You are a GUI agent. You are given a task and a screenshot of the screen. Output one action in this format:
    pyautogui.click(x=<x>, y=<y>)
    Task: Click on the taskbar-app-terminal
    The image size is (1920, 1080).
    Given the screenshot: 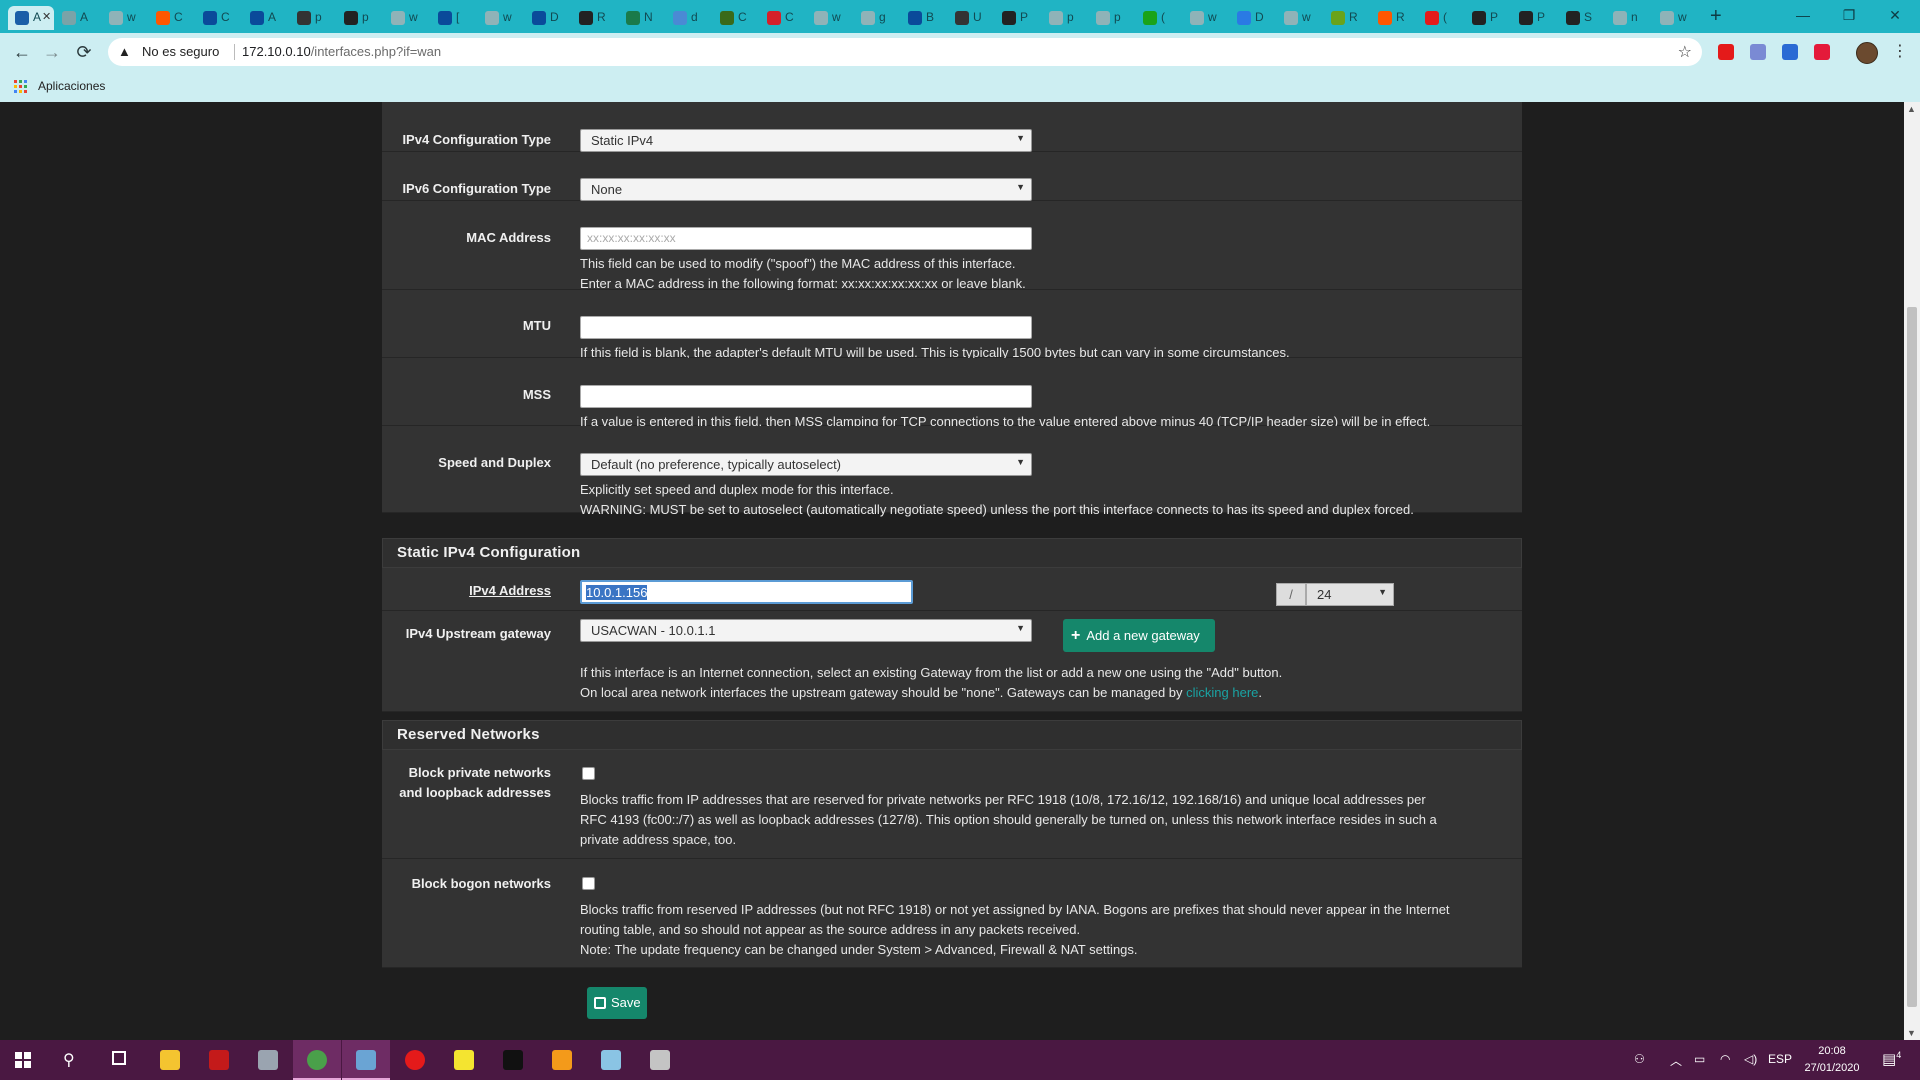 What is the action you would take?
    pyautogui.click(x=513, y=1060)
    